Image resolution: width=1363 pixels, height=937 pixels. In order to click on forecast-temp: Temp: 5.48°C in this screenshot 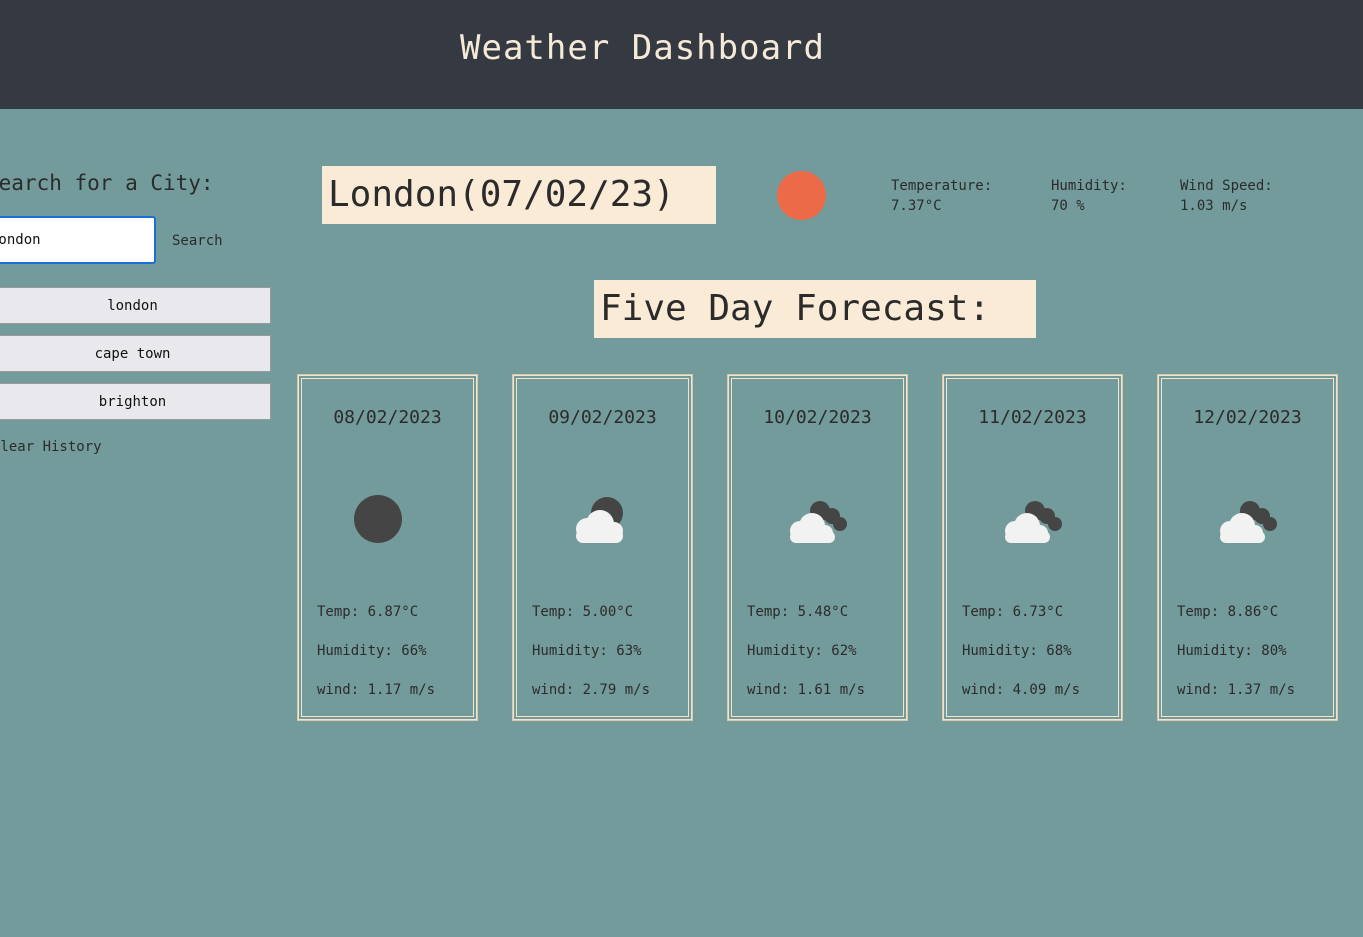, I will do `click(798, 612)`.